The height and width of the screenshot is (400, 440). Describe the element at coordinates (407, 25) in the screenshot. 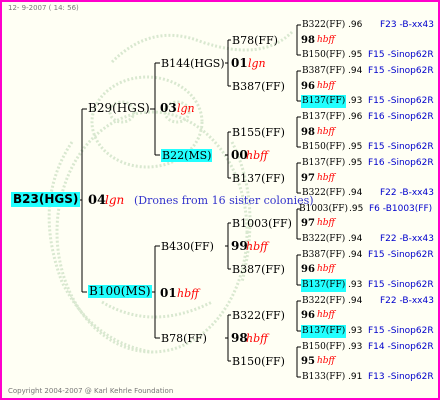

I see `gen4-ref: F23 -B-xx43` at that location.